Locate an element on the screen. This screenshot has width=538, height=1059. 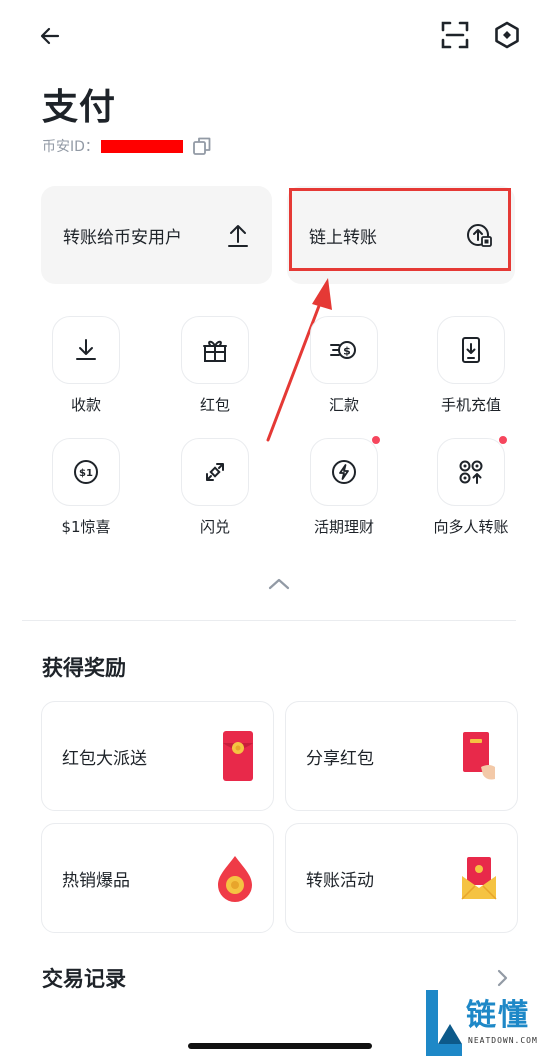
gift-envelope-icon is located at coordinates (479, 878).